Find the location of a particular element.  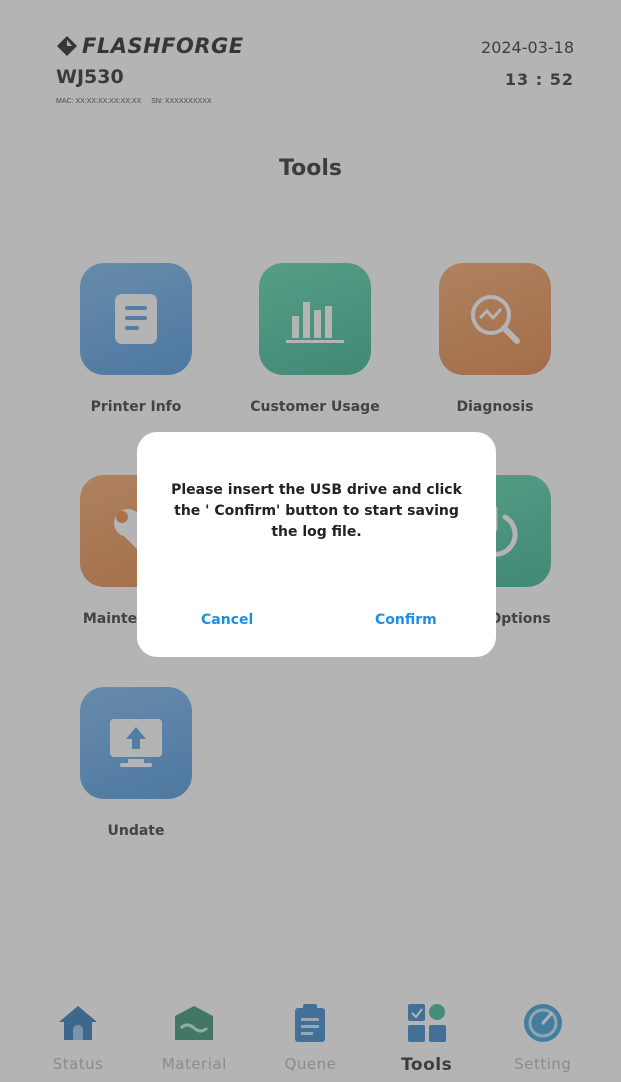

cancel-button: Cancel is located at coordinates (227, 620).